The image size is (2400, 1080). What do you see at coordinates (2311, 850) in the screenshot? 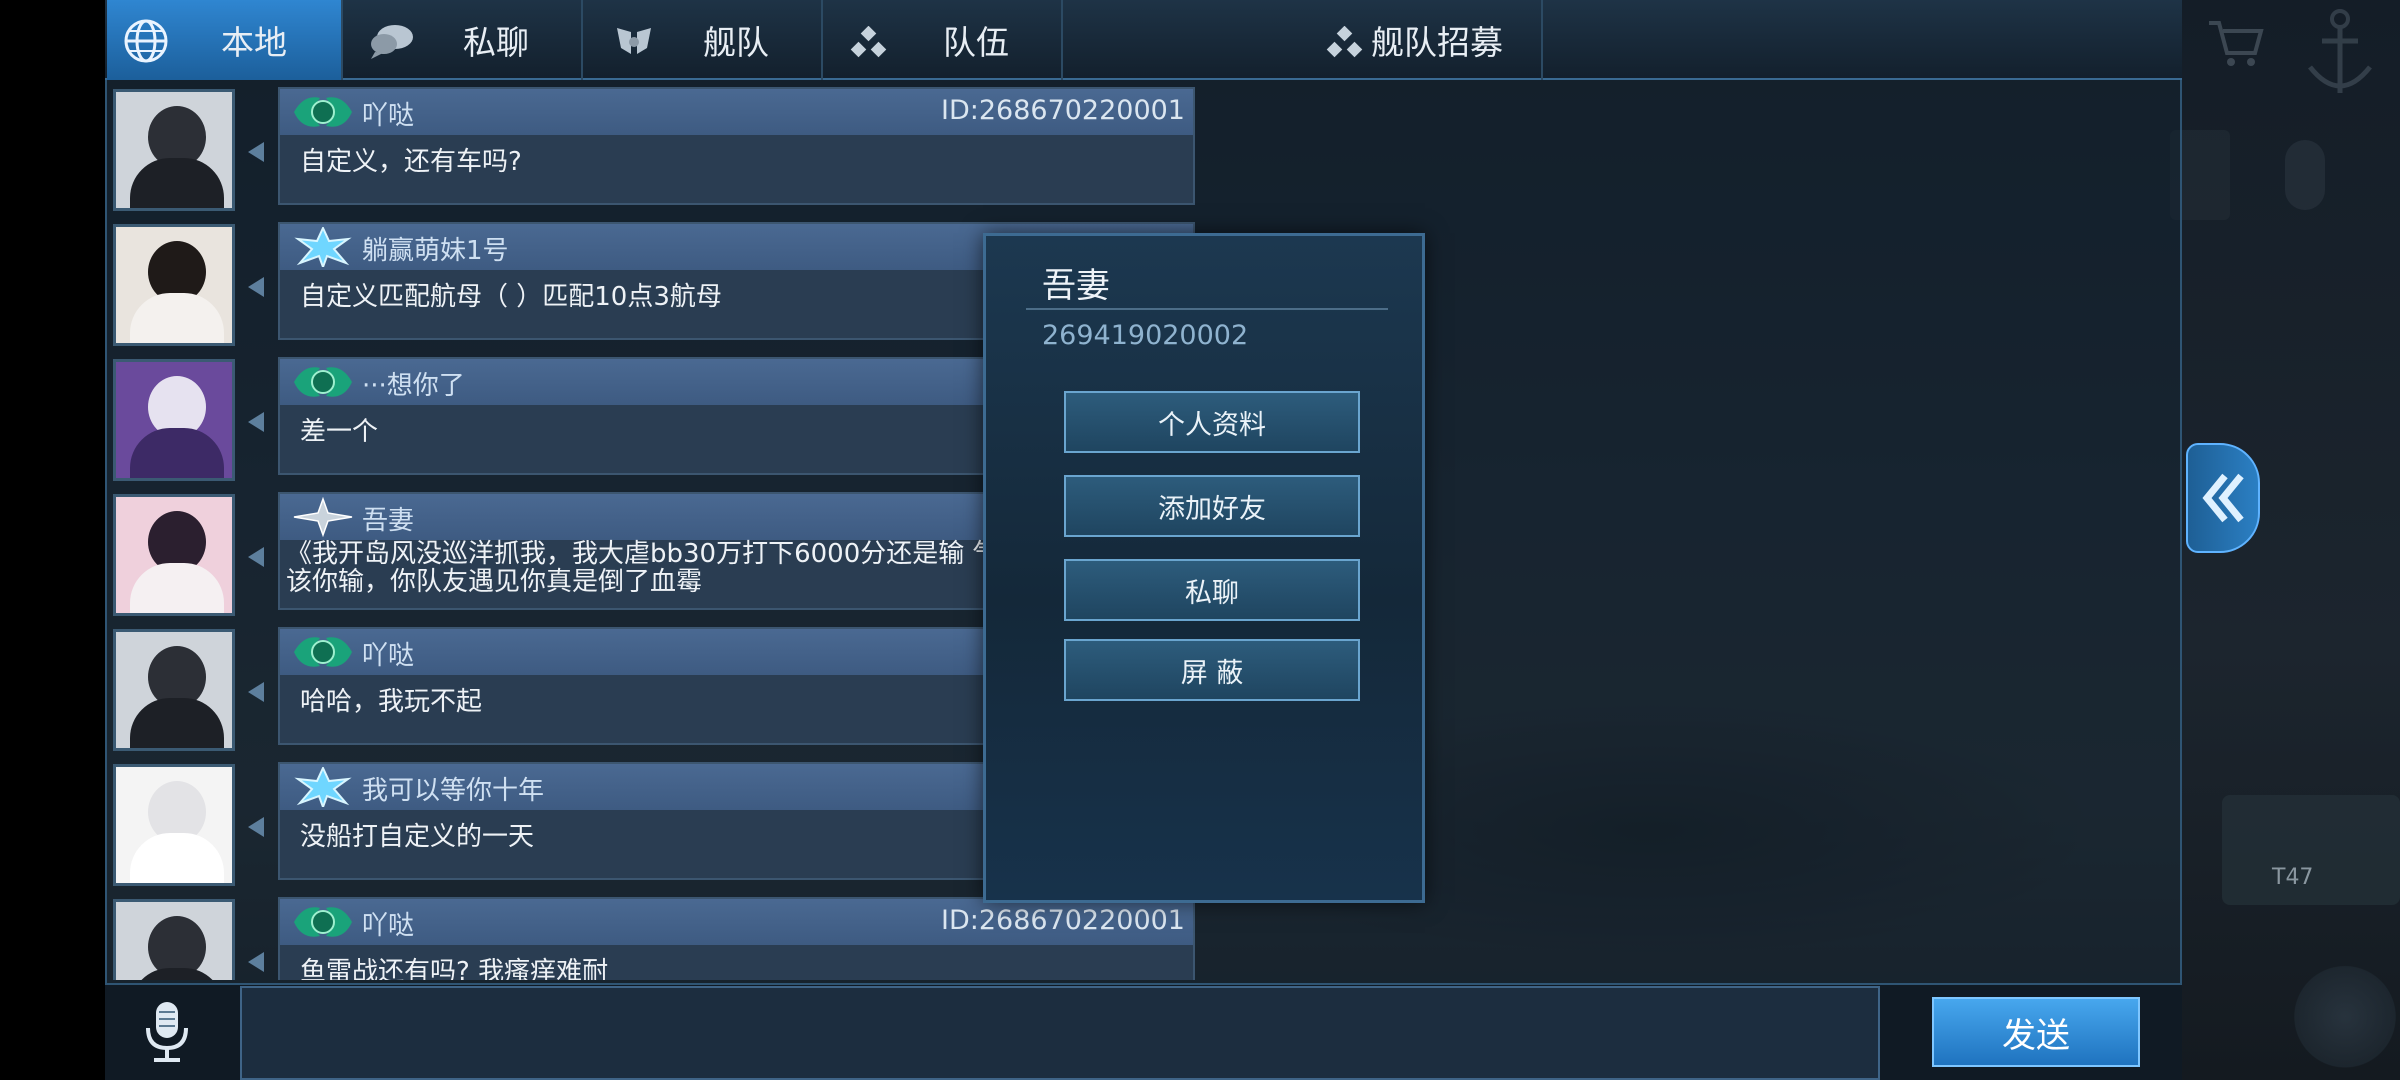
I see `ship-card: T47` at bounding box center [2311, 850].